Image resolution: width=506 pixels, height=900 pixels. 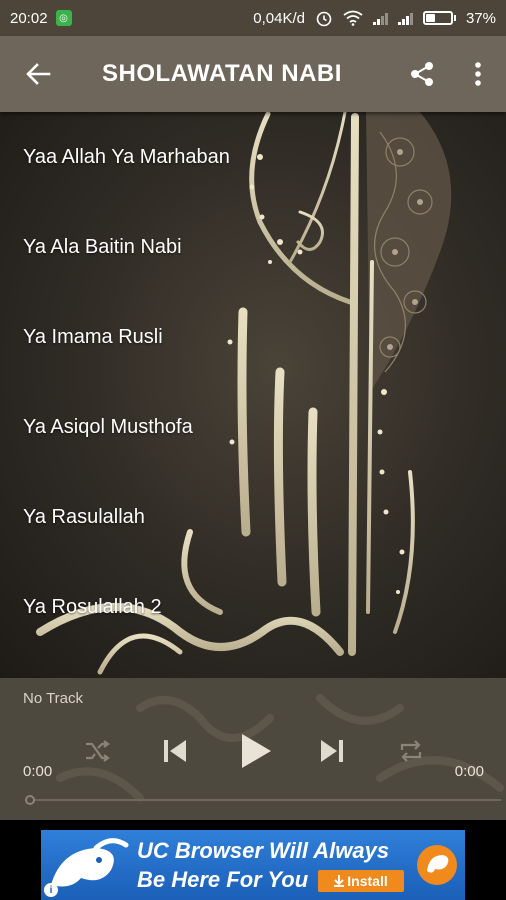 What do you see at coordinates (480, 18) in the screenshot?
I see `battery-percent: 37%` at bounding box center [480, 18].